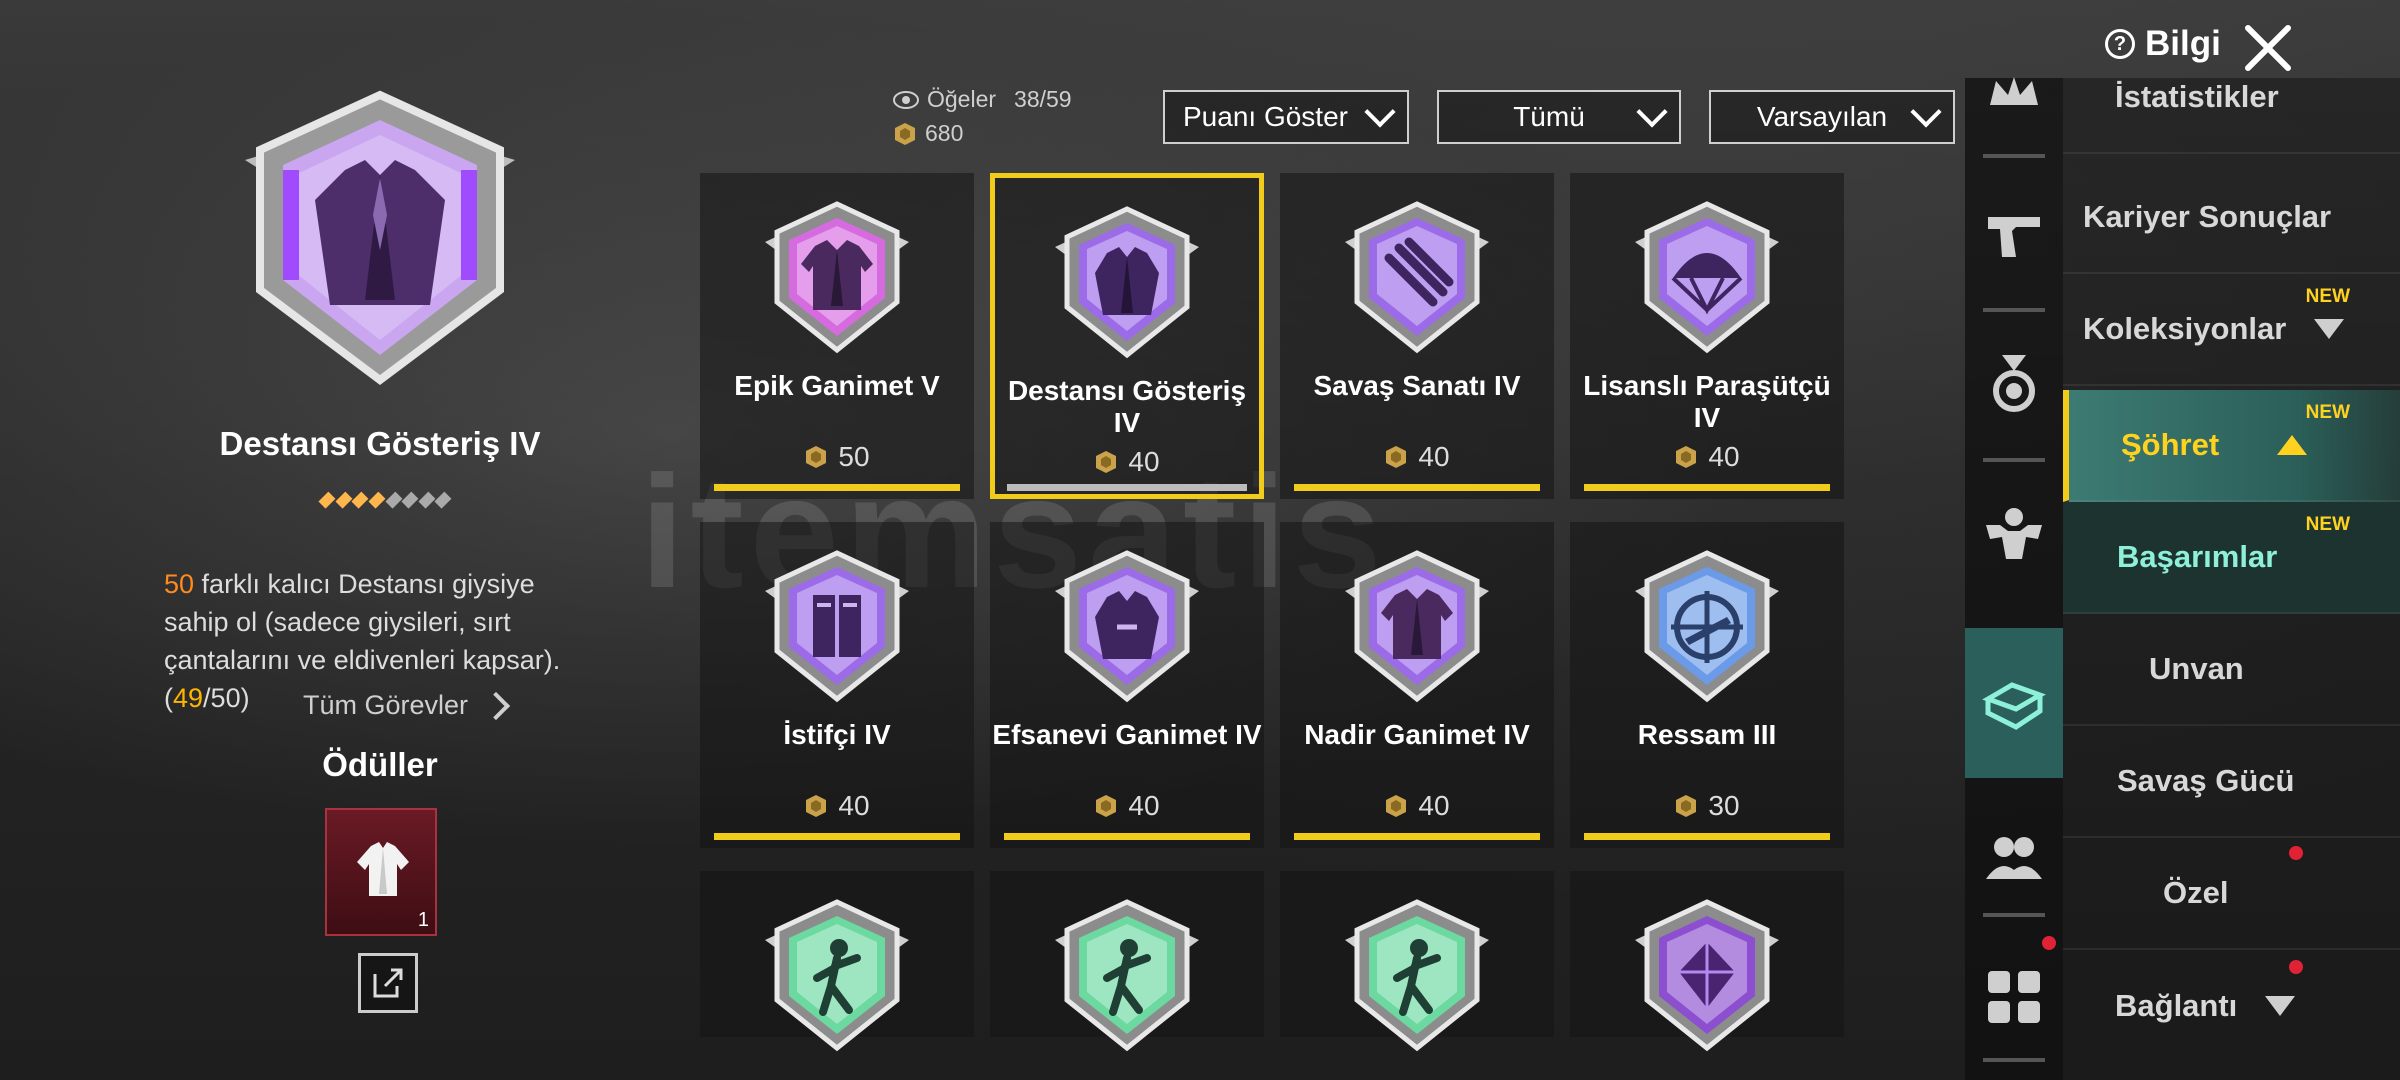 The image size is (2400, 1080). I want to click on achievement-name: Destansı Gösteriş IV, so click(1127, 406).